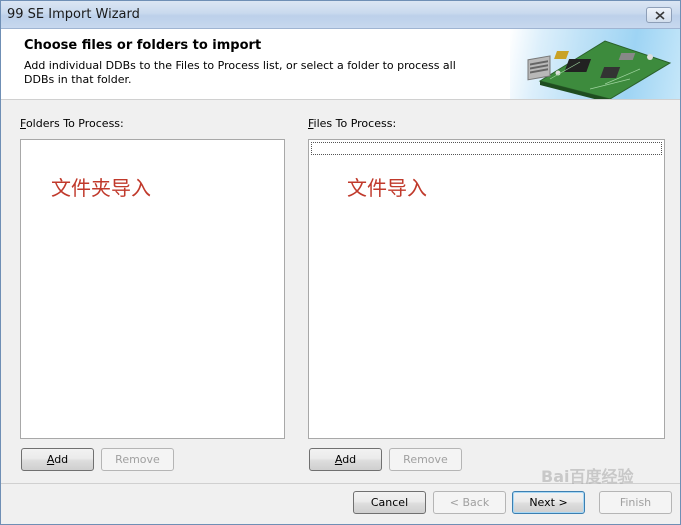 This screenshot has width=681, height=525. Describe the element at coordinates (73, 14) in the screenshot. I see `window-title: 99 SE Import Wizard` at that location.